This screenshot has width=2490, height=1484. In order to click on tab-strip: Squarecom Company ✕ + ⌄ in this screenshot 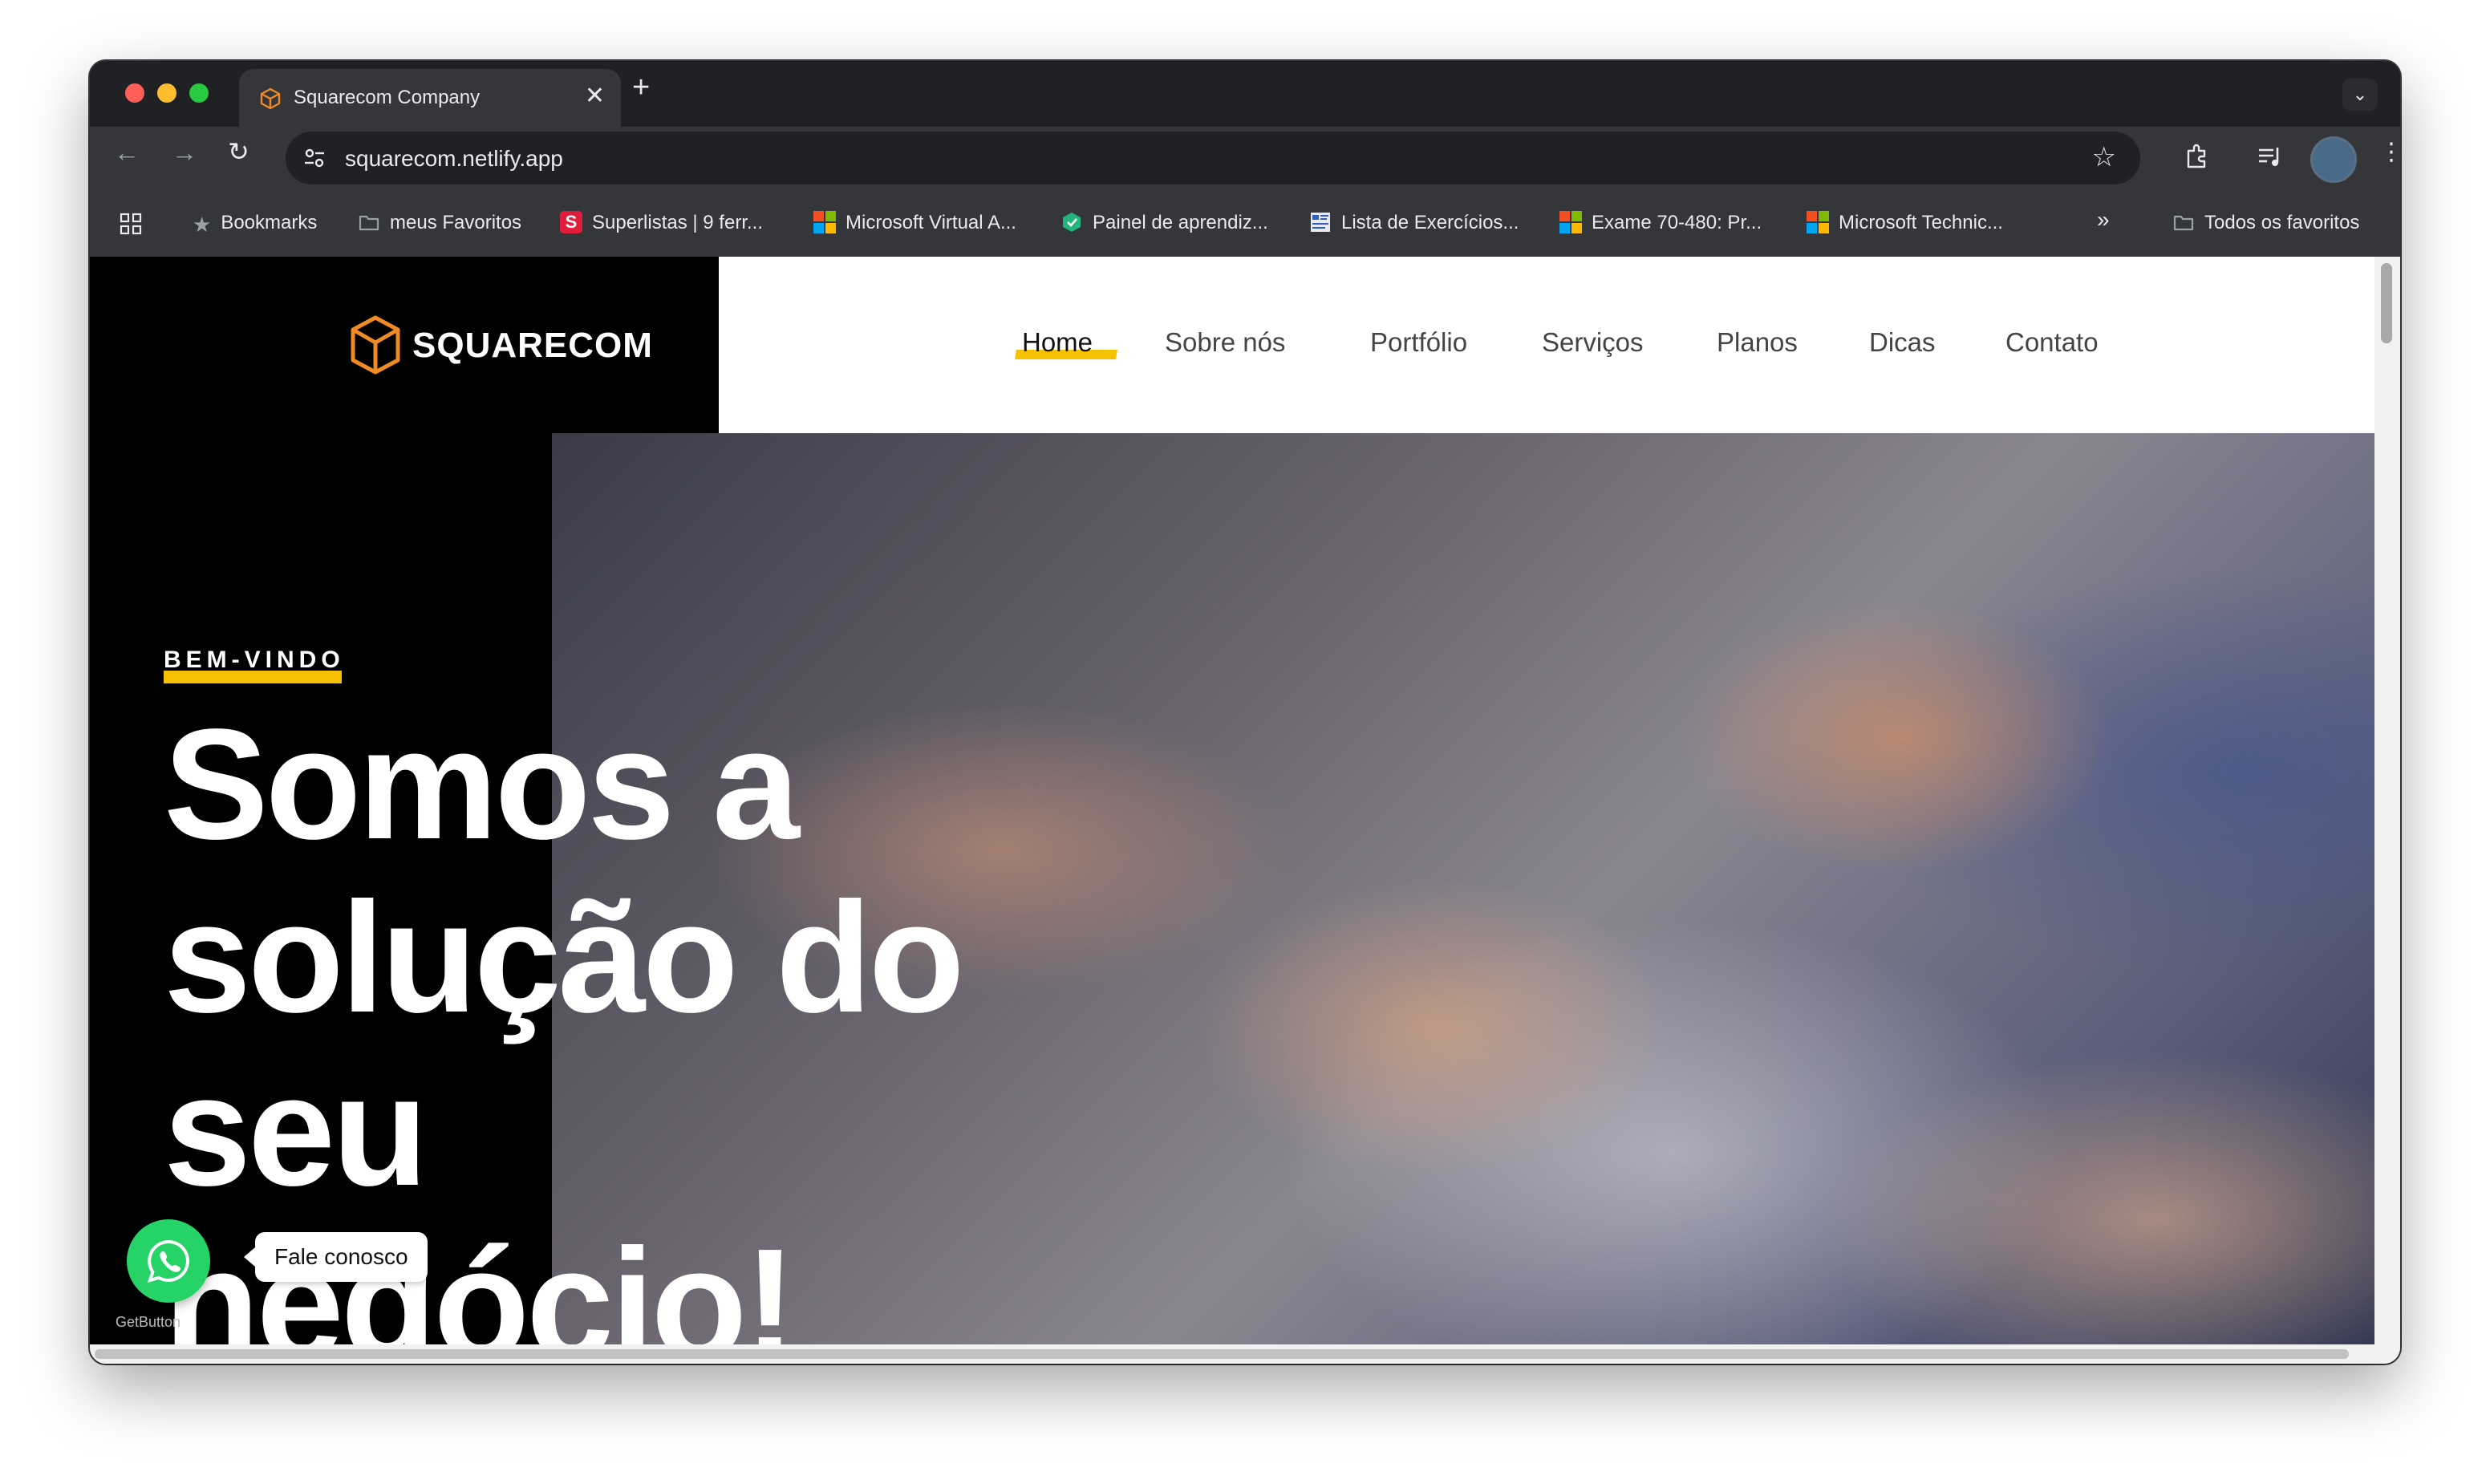, I will do `click(1245, 94)`.